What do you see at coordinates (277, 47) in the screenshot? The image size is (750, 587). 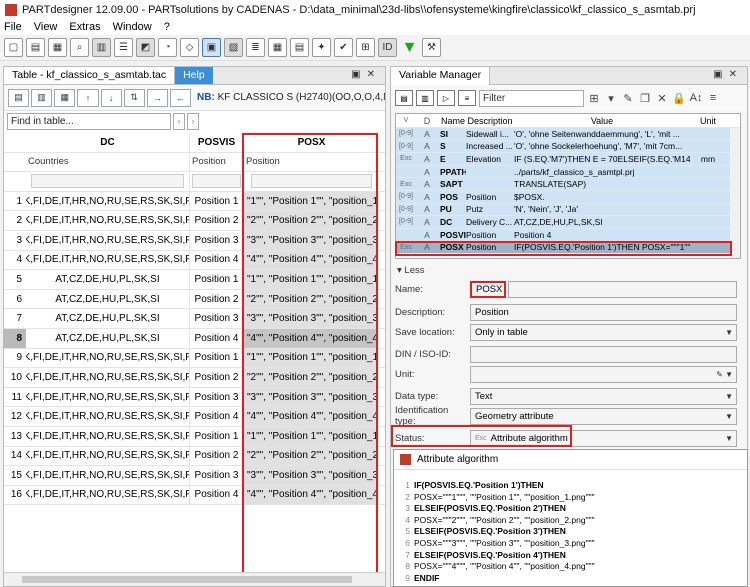 I see `grid-icon: ▦` at bounding box center [277, 47].